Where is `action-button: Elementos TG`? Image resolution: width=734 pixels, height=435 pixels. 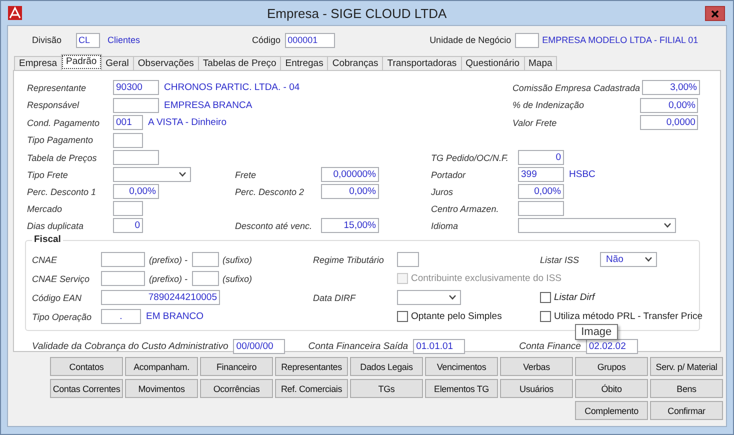
action-button: Elementos TG is located at coordinates (461, 388).